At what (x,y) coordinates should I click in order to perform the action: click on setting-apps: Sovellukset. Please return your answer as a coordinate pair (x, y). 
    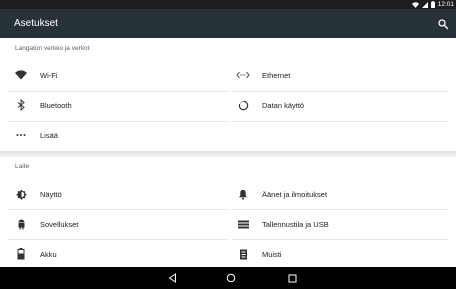
    Looking at the image, I should click on (46, 224).